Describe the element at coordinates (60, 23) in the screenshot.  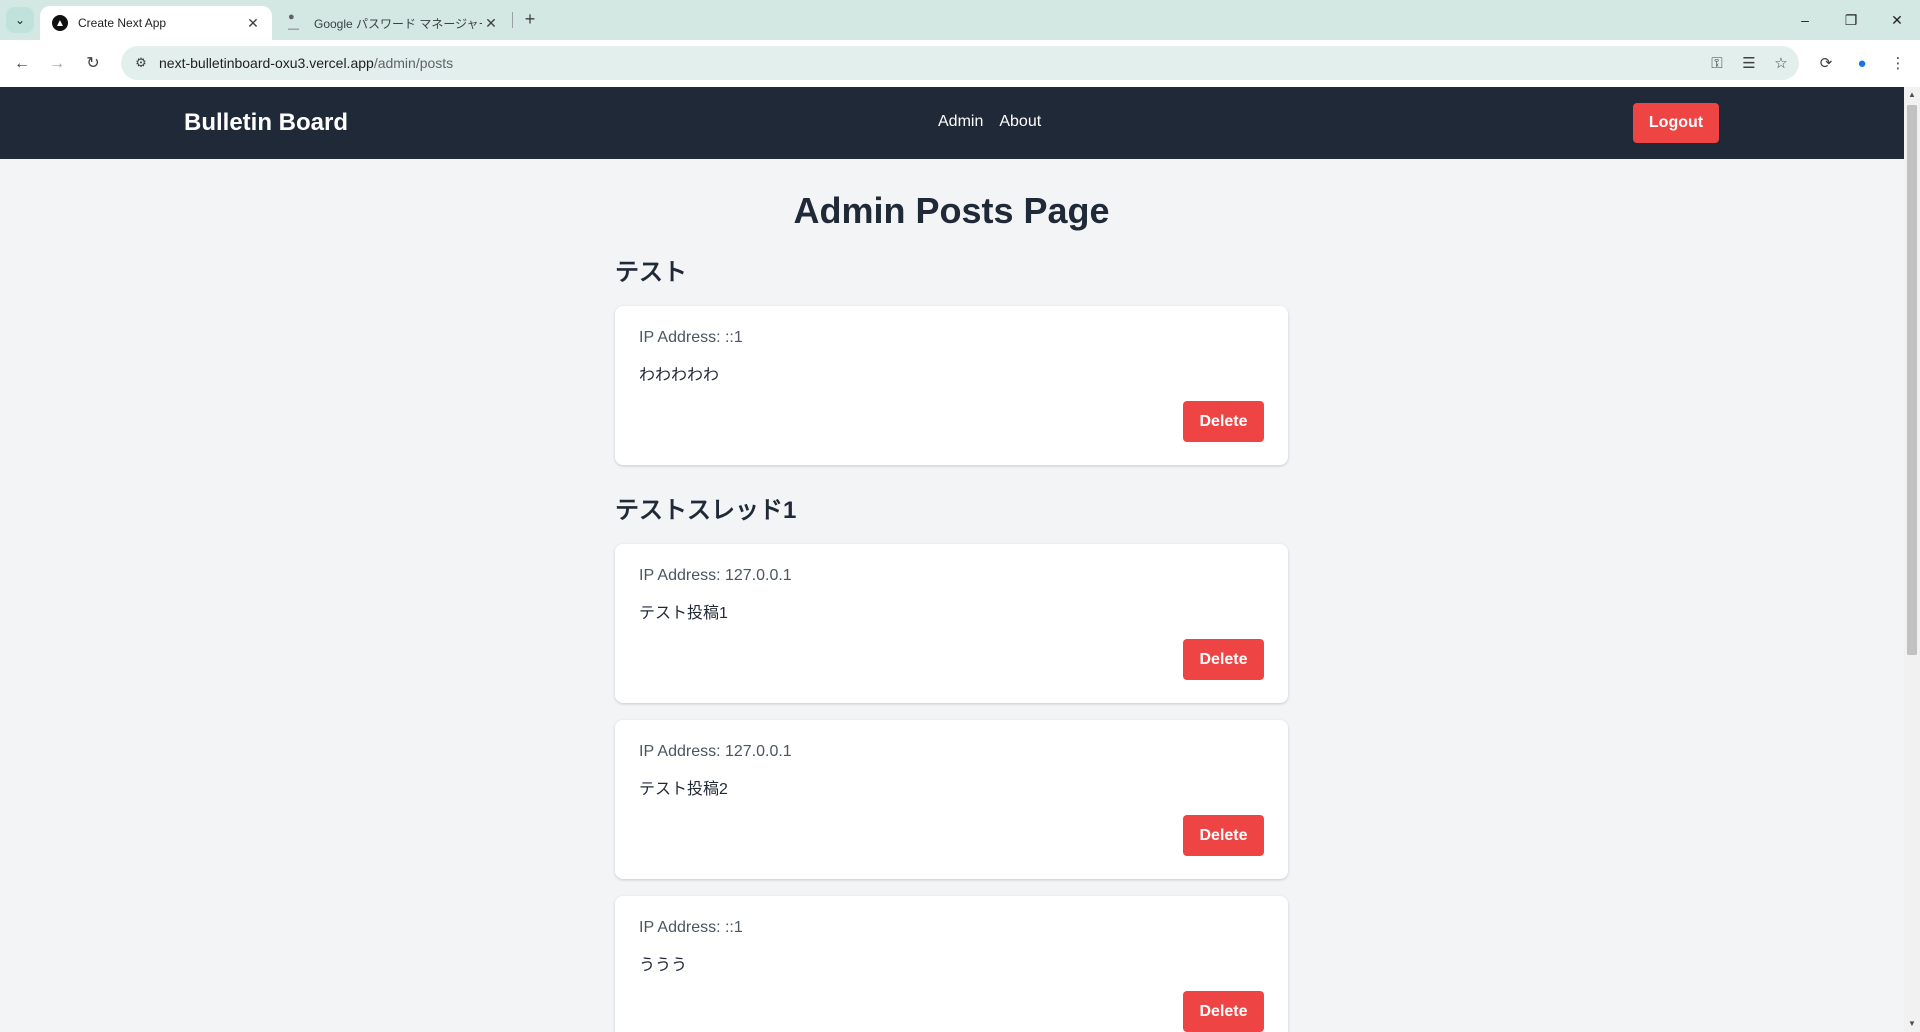
I see `nextjs-icon: ▲` at that location.